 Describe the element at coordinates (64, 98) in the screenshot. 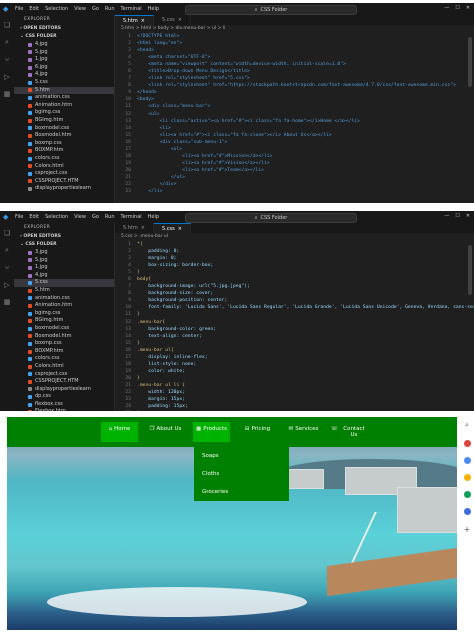

I see `file-item: animation.css` at that location.